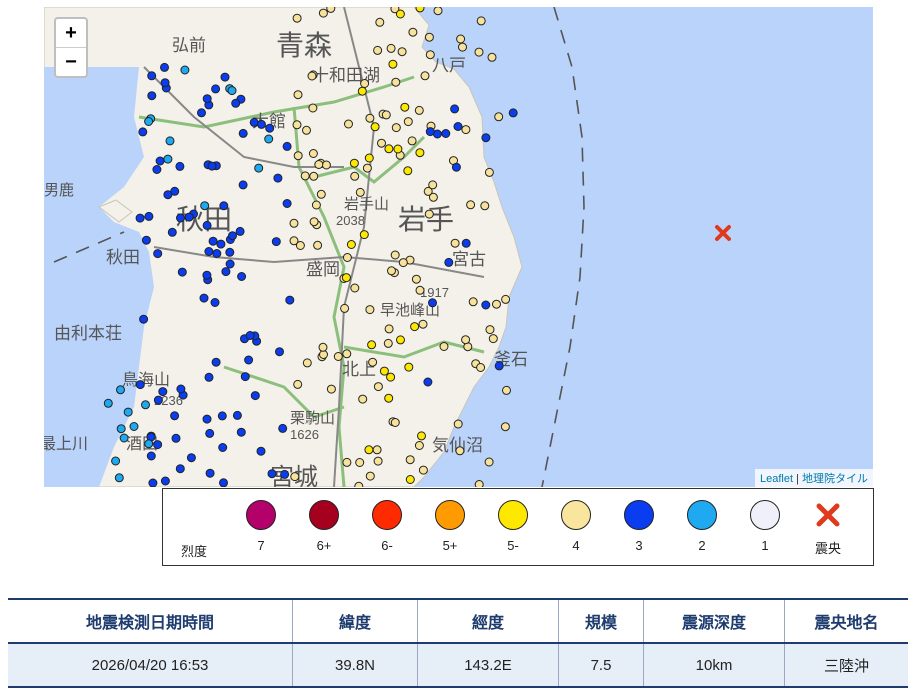  What do you see at coordinates (71, 33) in the screenshot?
I see `zoom-in-button: +` at bounding box center [71, 33].